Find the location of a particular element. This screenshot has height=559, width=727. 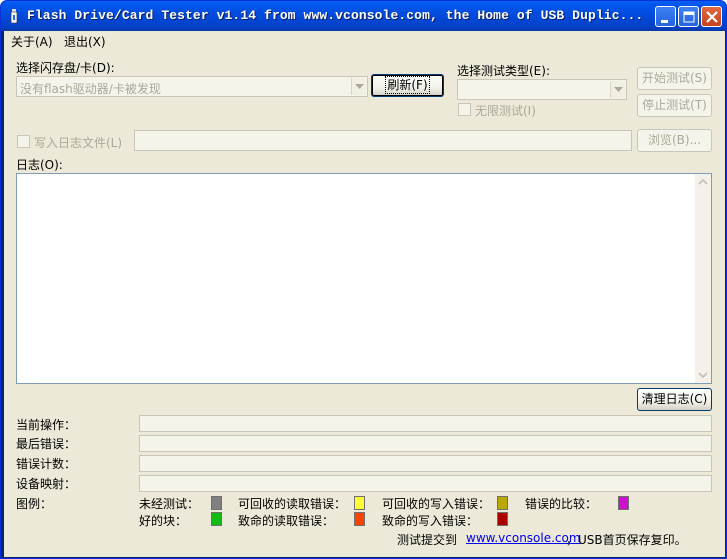

legend-label-recoverable-write: 可回收的写入错误： is located at coordinates (436, 504).